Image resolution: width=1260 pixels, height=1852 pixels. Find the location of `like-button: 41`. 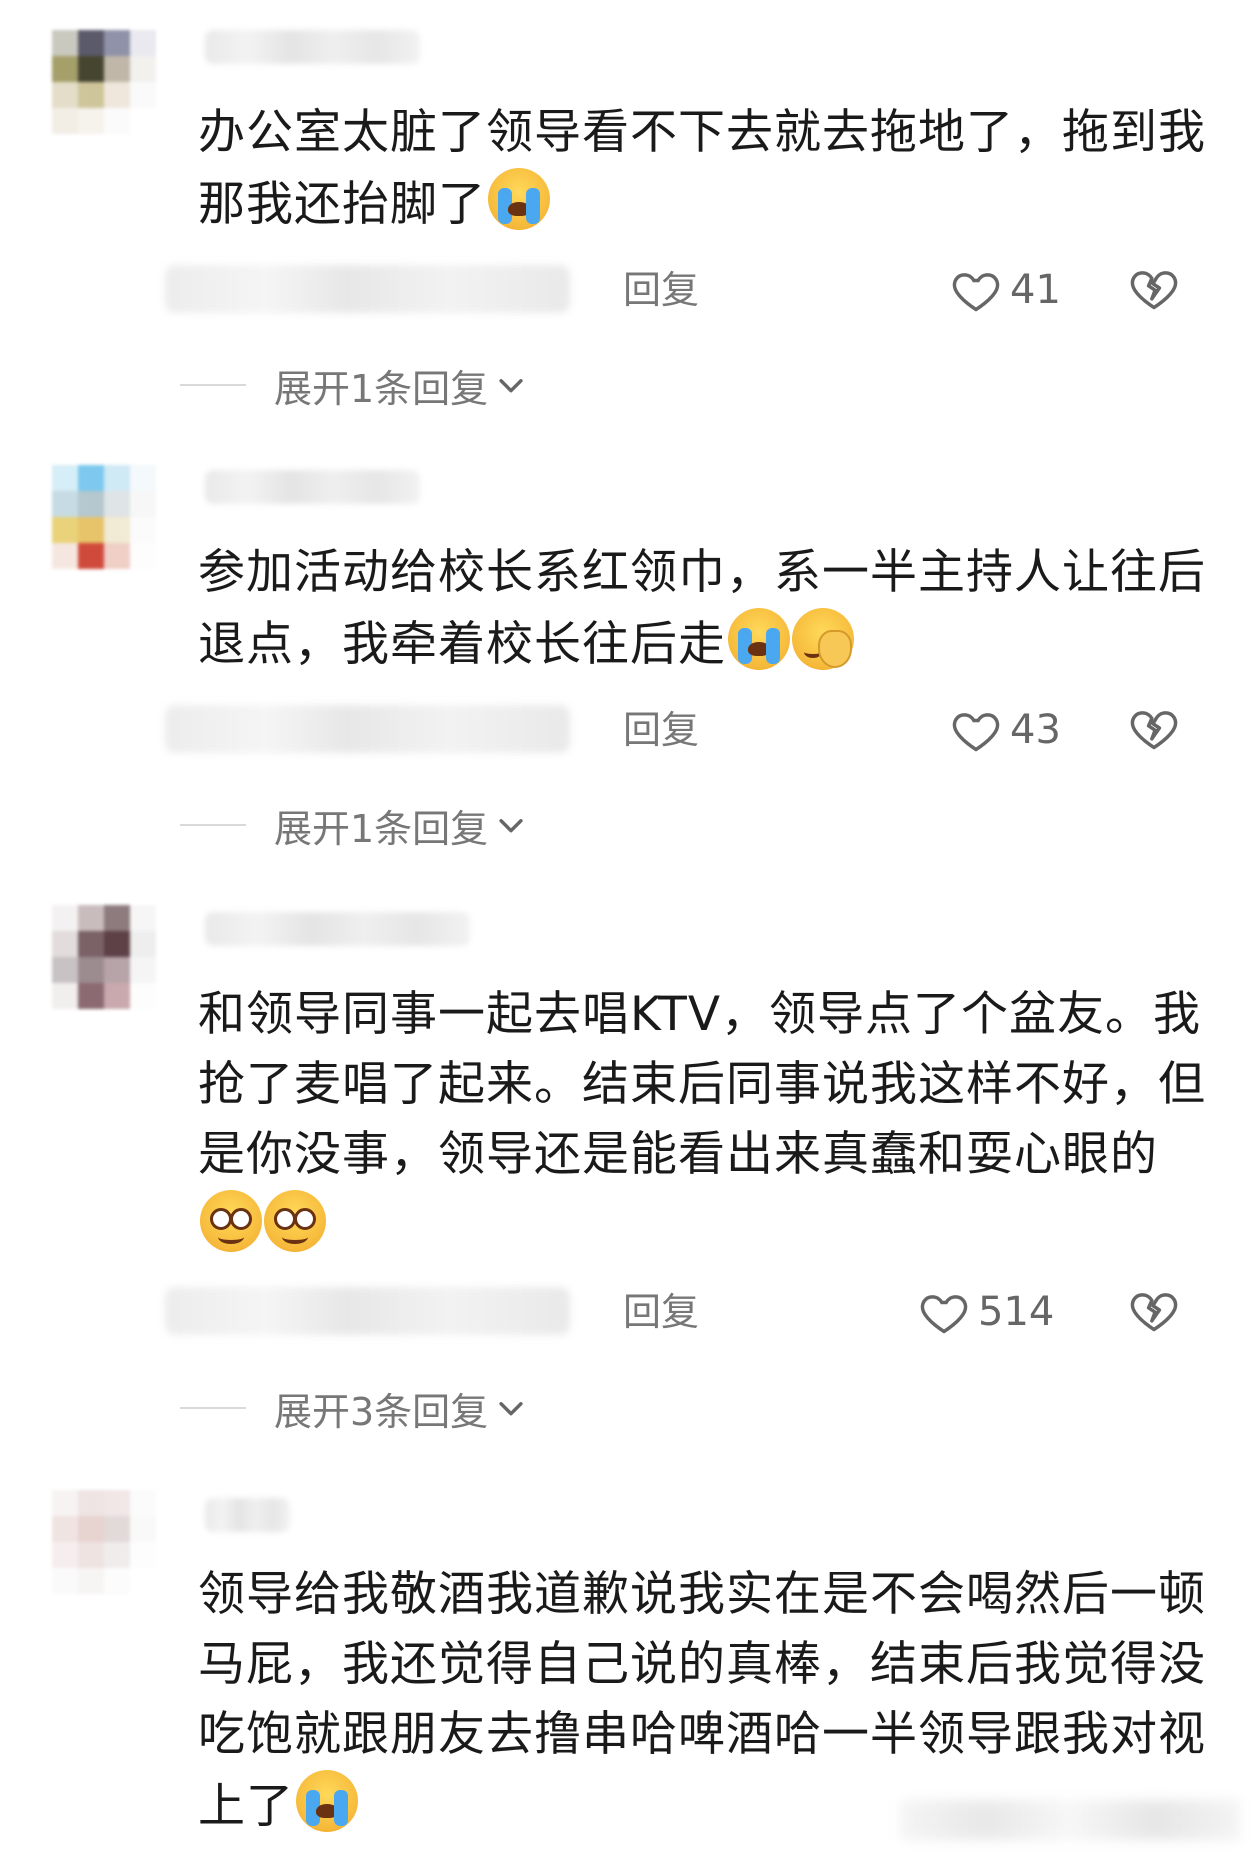

like-button: 41 is located at coordinates (1005, 290).